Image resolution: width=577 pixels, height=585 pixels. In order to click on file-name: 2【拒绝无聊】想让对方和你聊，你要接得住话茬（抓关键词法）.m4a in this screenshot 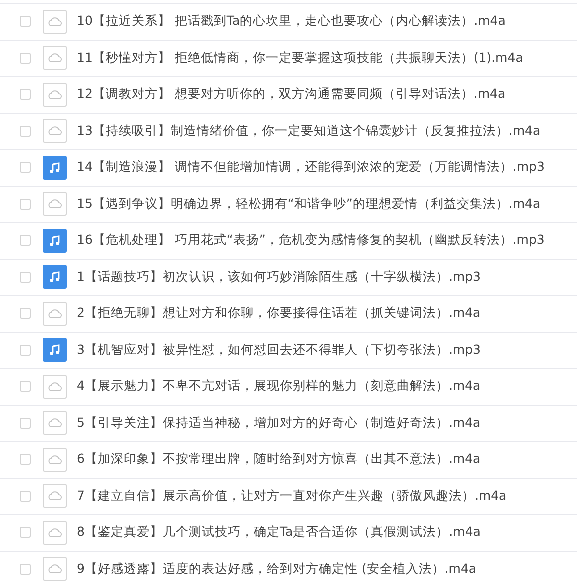, I will do `click(279, 313)`.